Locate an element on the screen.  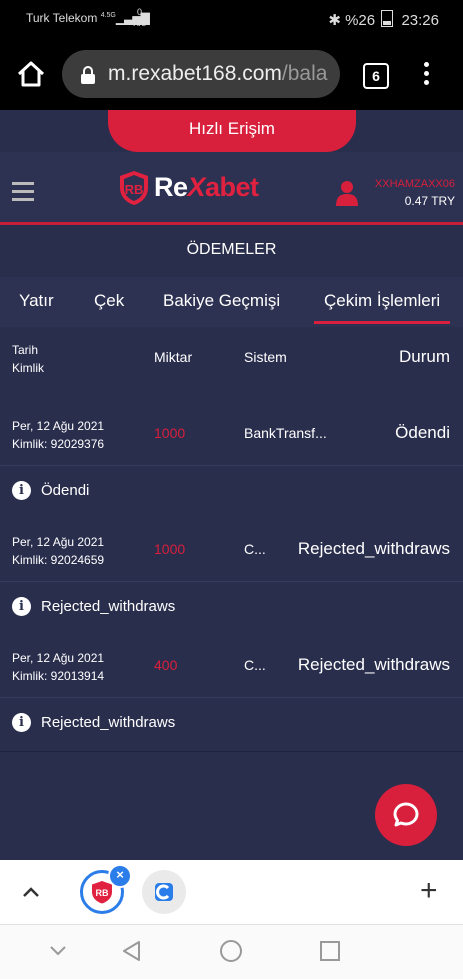
tab-thumbnail-other is located at coordinates (164, 892).